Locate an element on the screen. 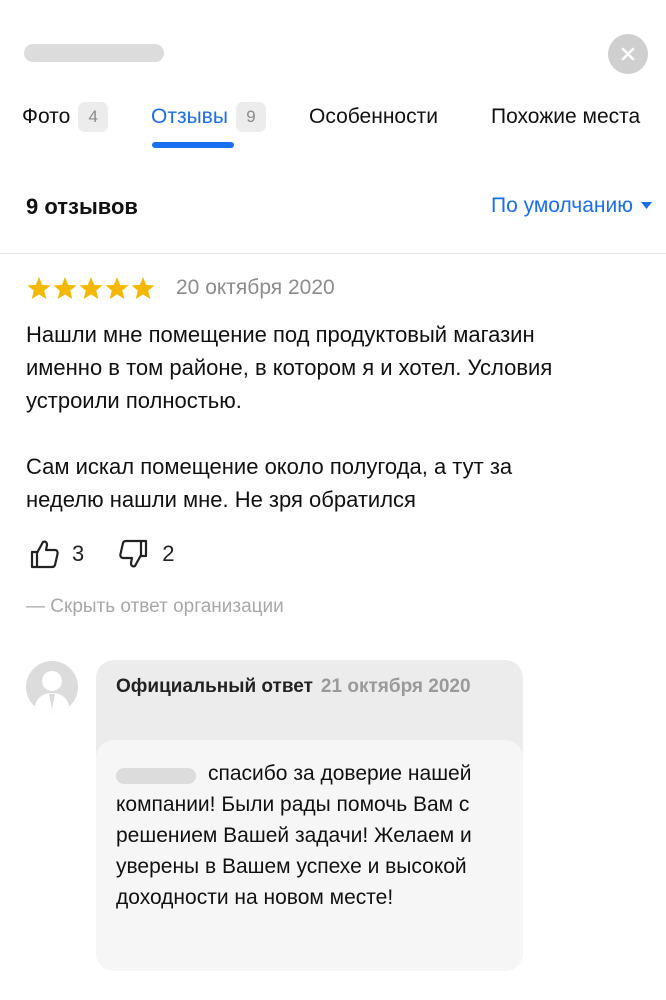  thumbs-up-icon is located at coordinates (44, 554).